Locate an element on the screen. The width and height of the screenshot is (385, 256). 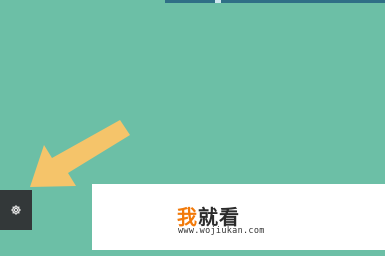
gear-icon is located at coordinates (16, 210).